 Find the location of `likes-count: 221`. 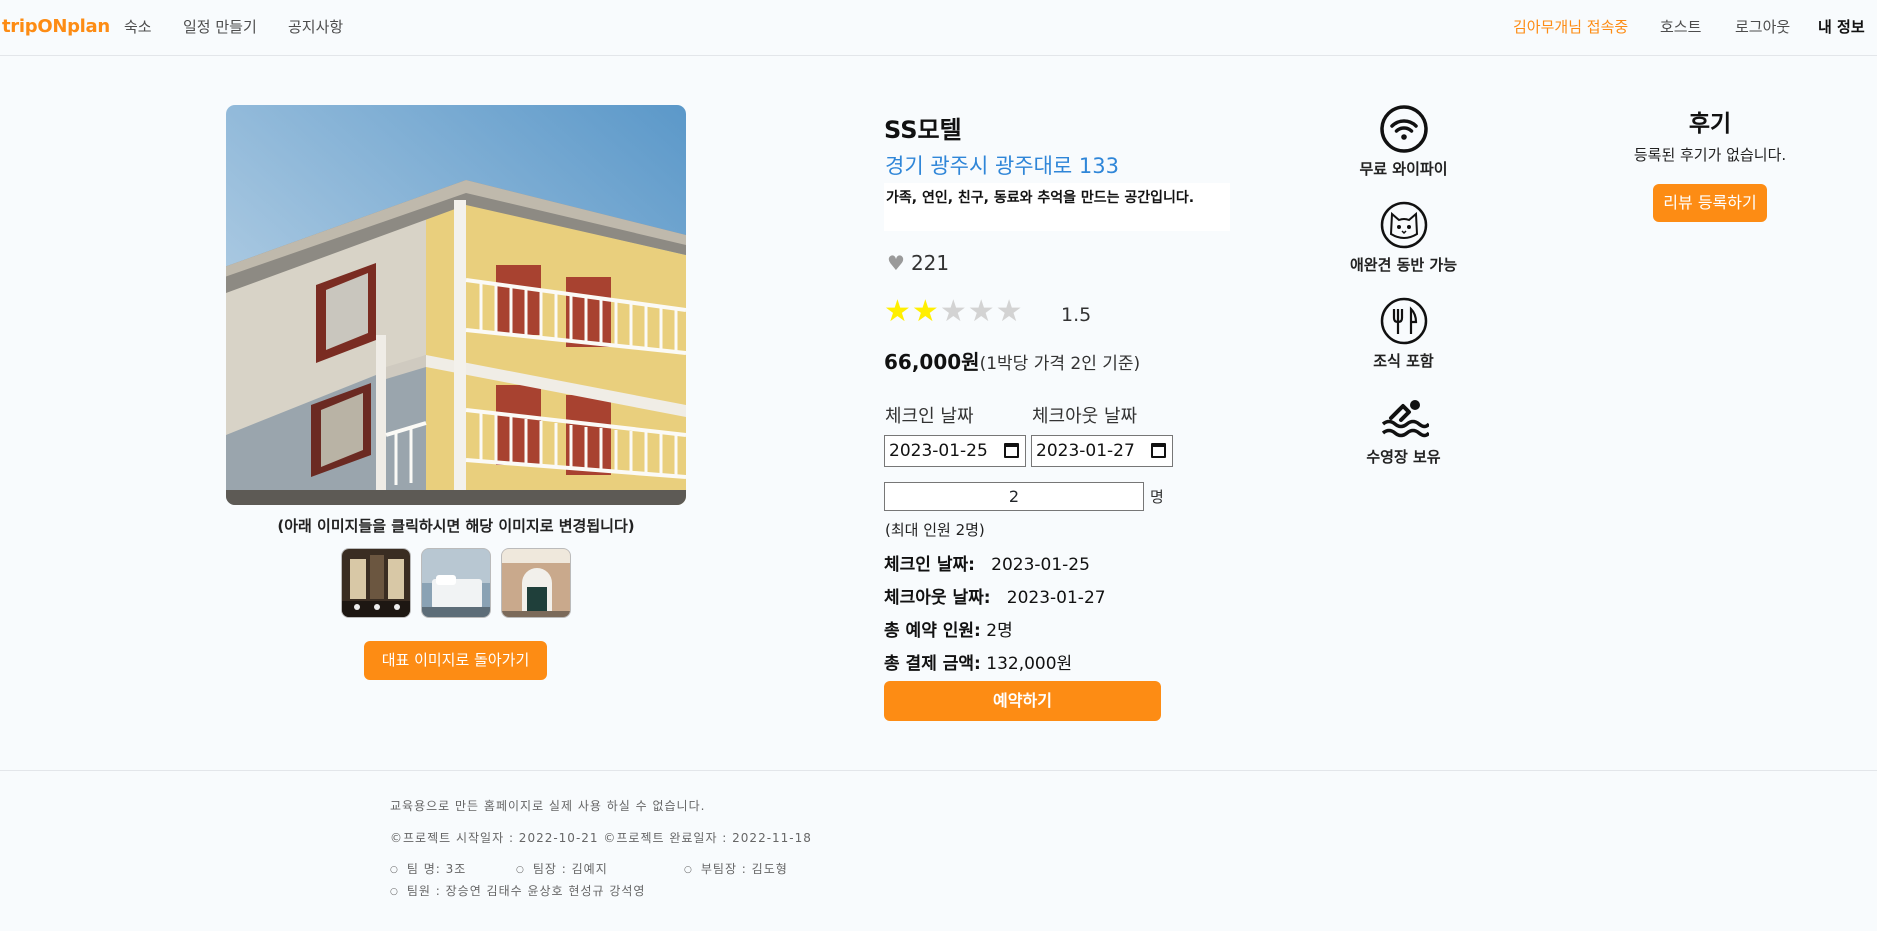

likes-count: 221 is located at coordinates (930, 263).